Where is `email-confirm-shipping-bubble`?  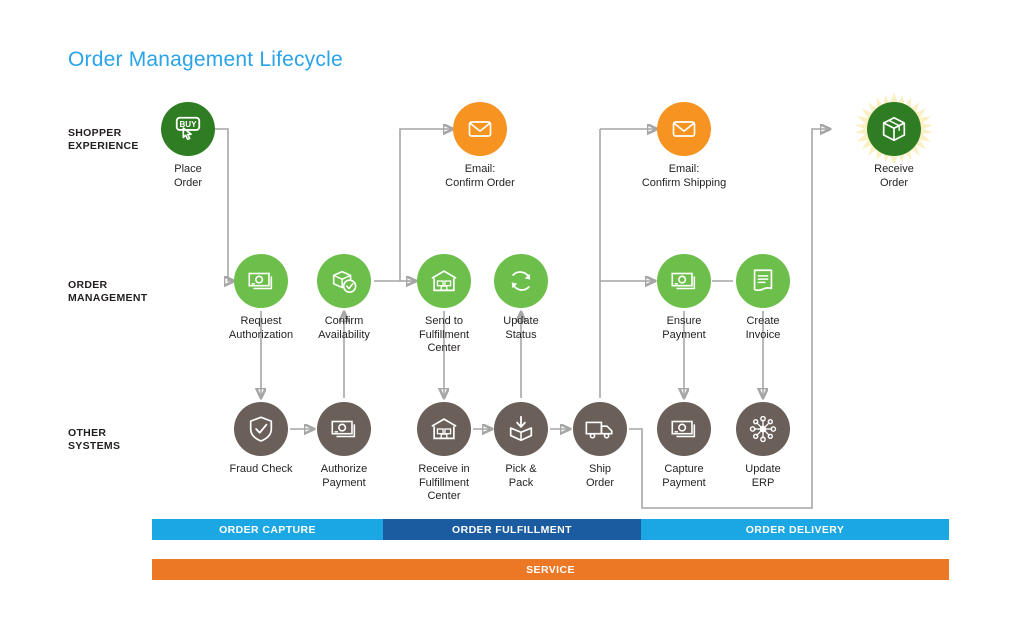
email-confirm-shipping-bubble is located at coordinates (684, 129).